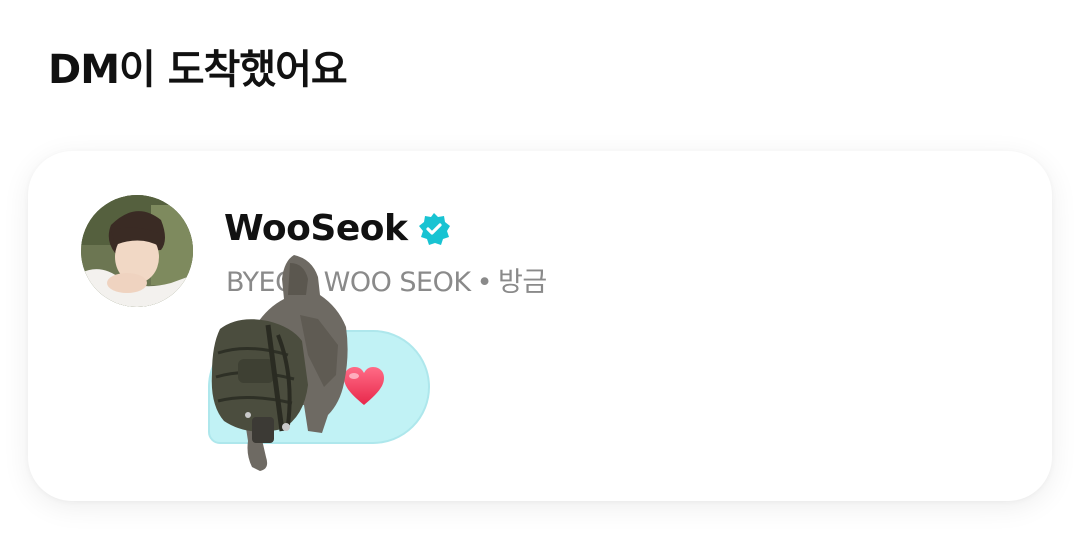  I want to click on avatar, so click(137, 251).